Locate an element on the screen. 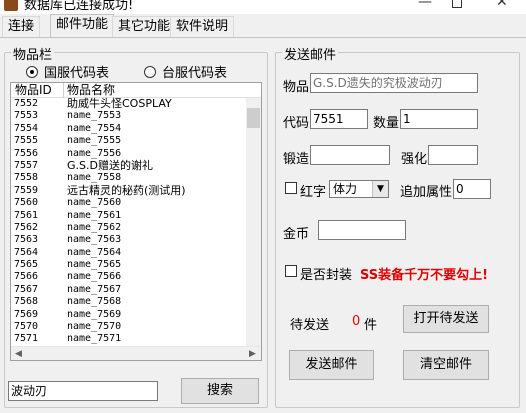 The height and width of the screenshot is (413, 526). list-item: 7554 name_7554 is located at coordinates (128, 129).